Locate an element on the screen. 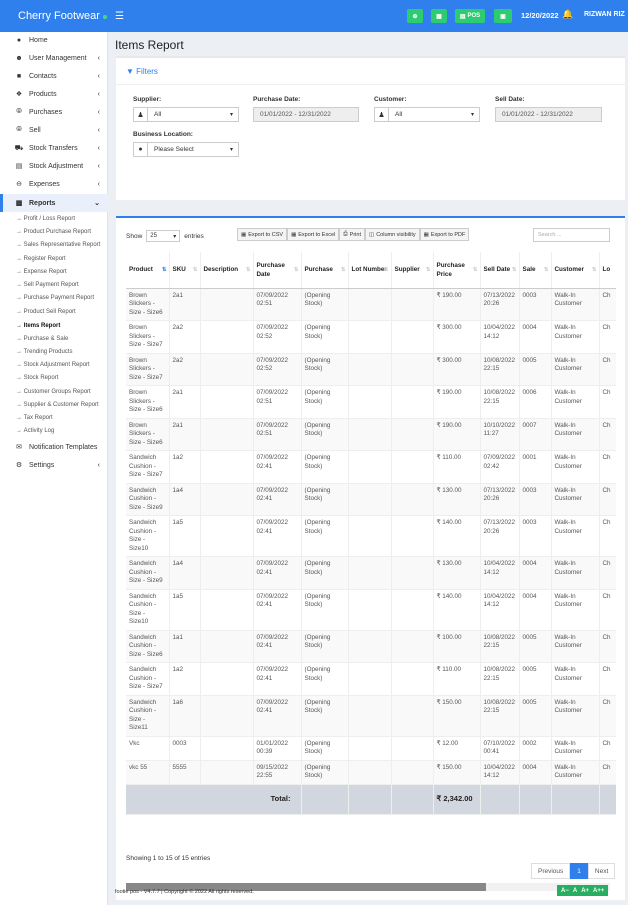  export-excel-button: ▦ Export to Excel is located at coordinates (313, 234).